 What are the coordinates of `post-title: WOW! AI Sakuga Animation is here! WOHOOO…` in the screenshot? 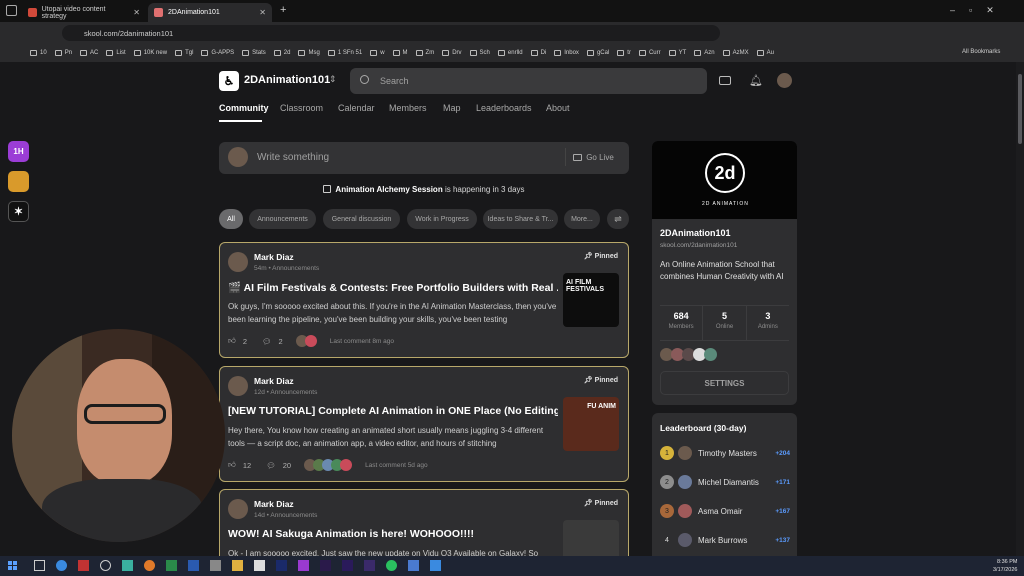 It's located at (393, 534).